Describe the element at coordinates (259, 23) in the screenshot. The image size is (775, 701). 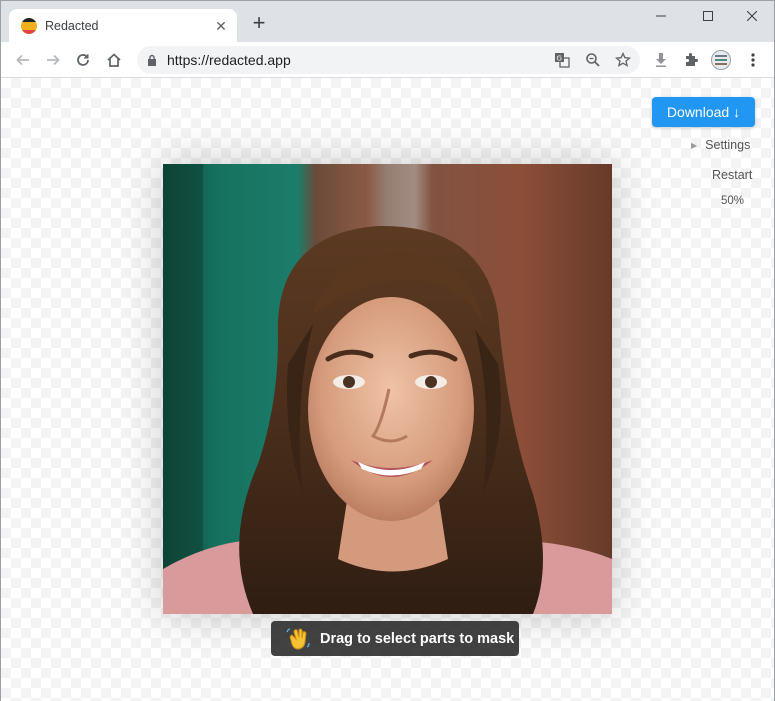
I see `new-tab-button: +` at that location.